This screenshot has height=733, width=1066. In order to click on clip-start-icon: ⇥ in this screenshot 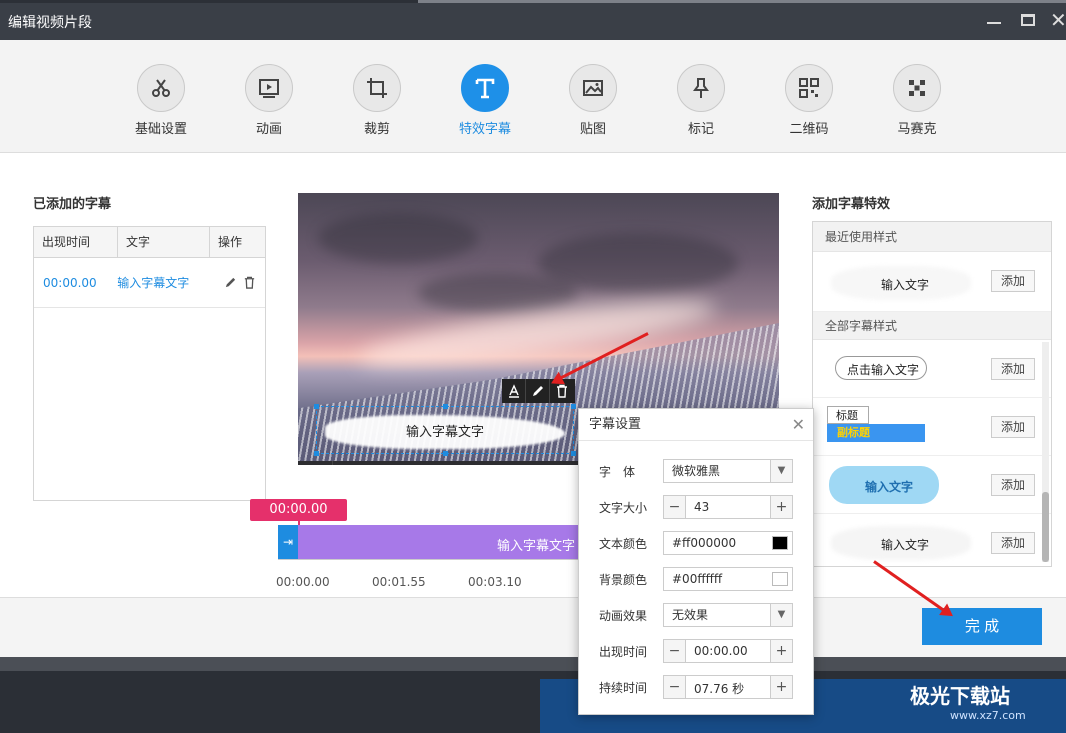, I will do `click(288, 542)`.